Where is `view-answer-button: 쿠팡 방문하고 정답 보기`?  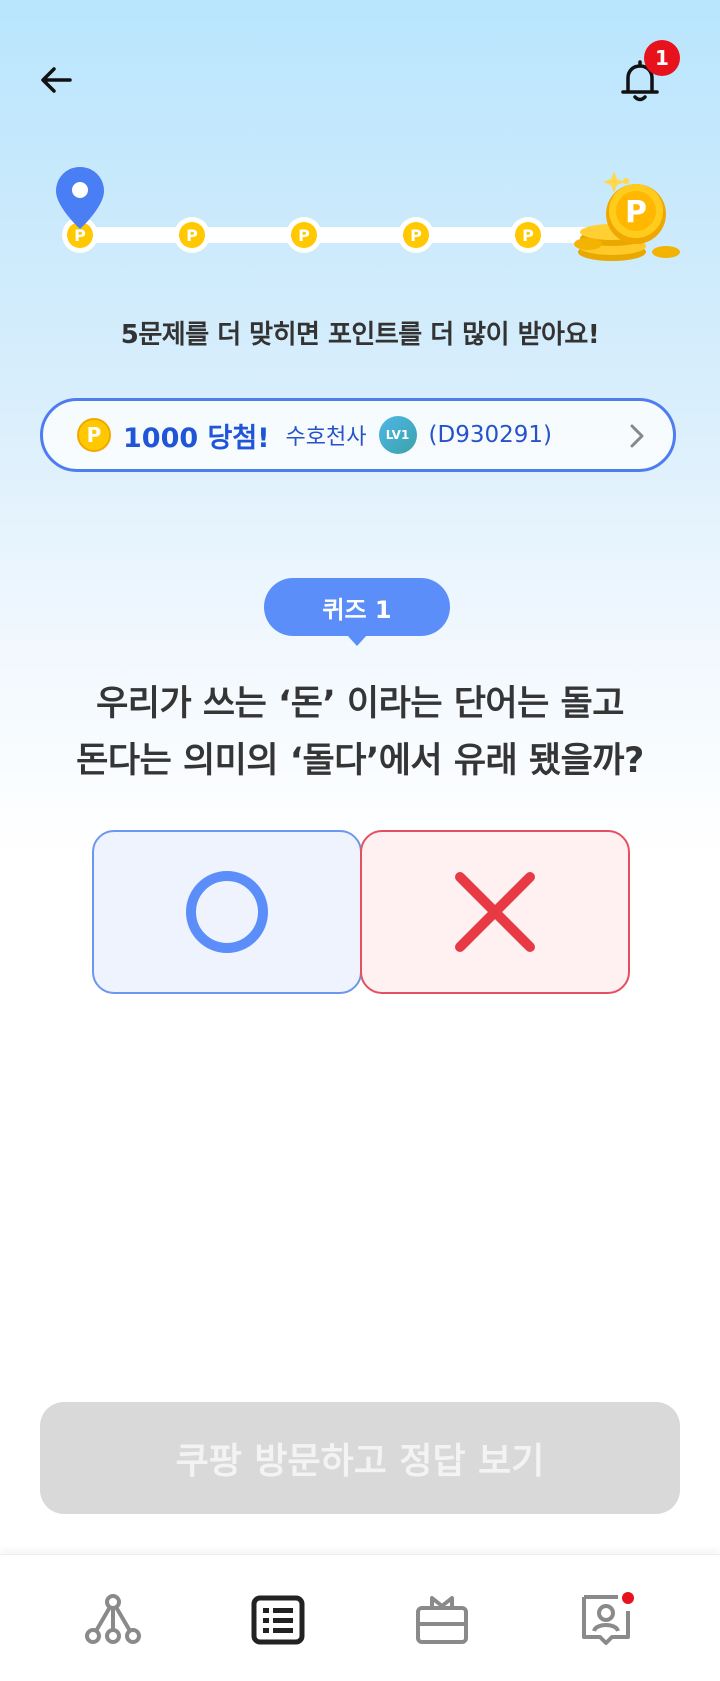
view-answer-button: 쿠팡 방문하고 정답 보기 is located at coordinates (360, 1458).